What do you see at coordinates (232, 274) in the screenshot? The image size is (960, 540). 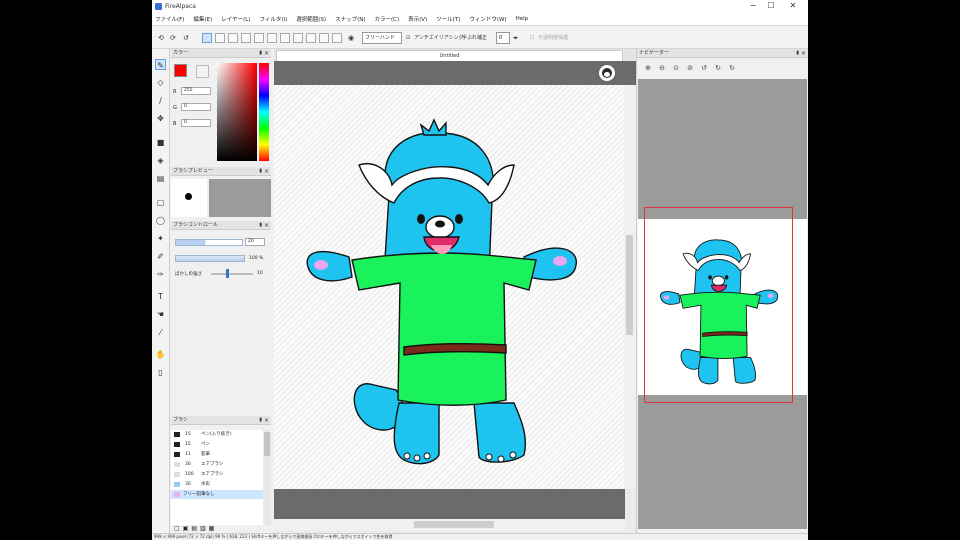 I see `blur-slider-track` at bounding box center [232, 274].